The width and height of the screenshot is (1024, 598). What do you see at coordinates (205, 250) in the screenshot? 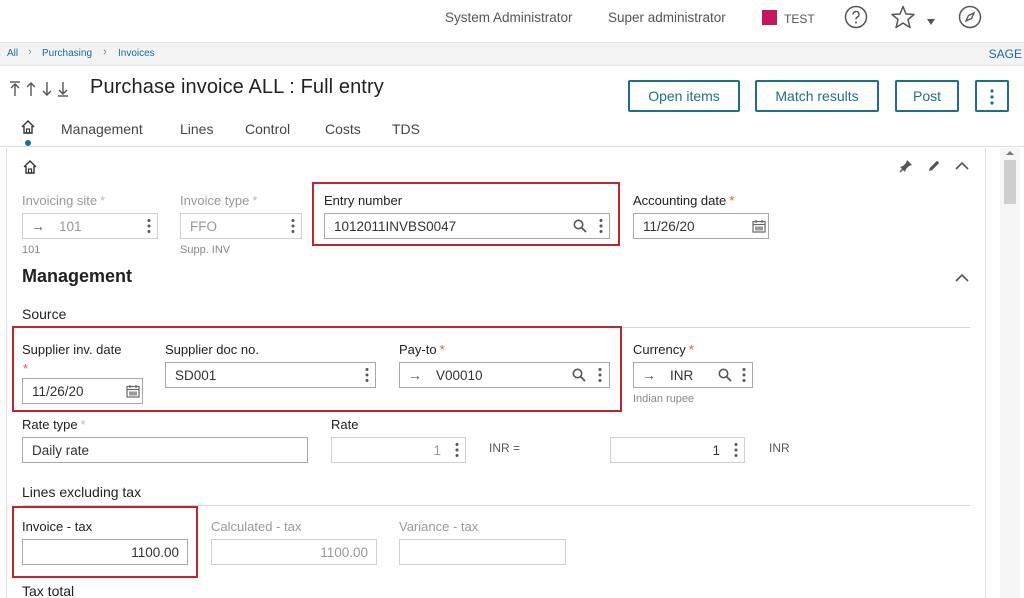
I see `invoice-type-description: Supp. INV` at bounding box center [205, 250].